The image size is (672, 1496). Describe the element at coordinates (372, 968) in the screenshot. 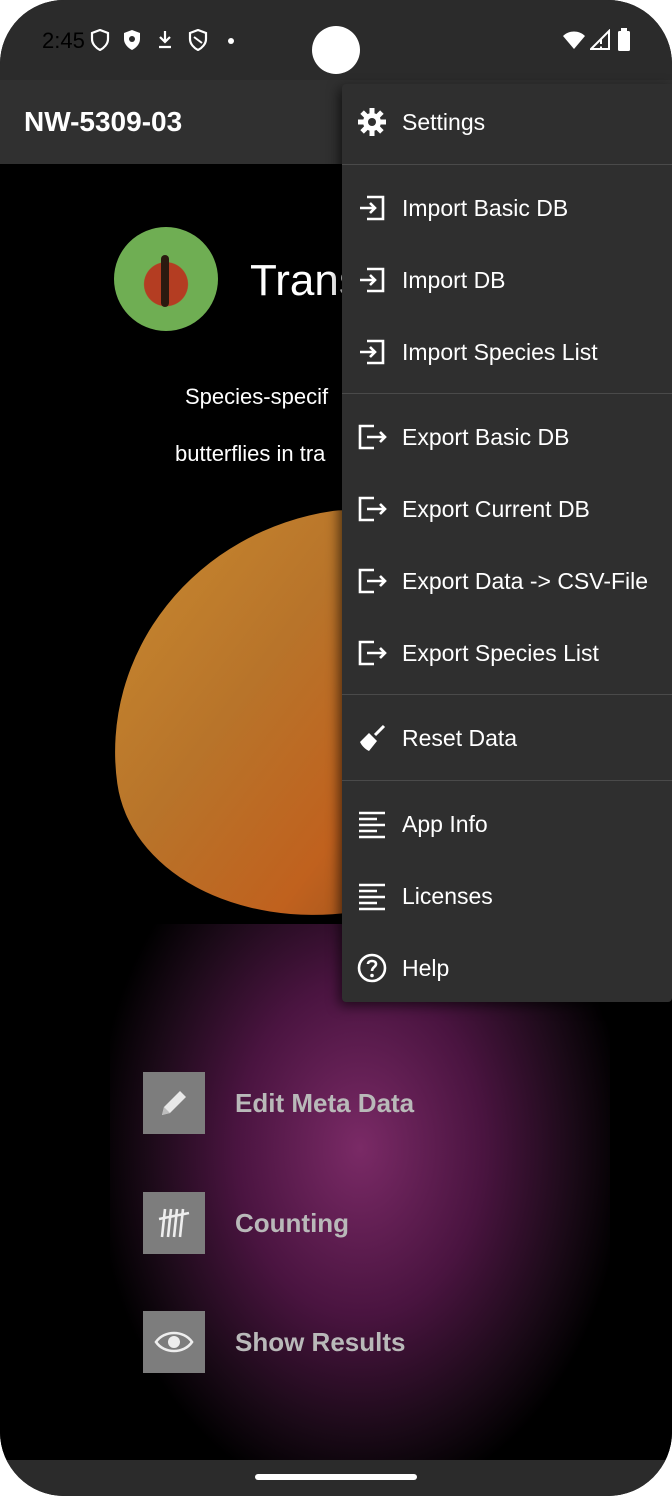

I see `help-circle-icon` at that location.